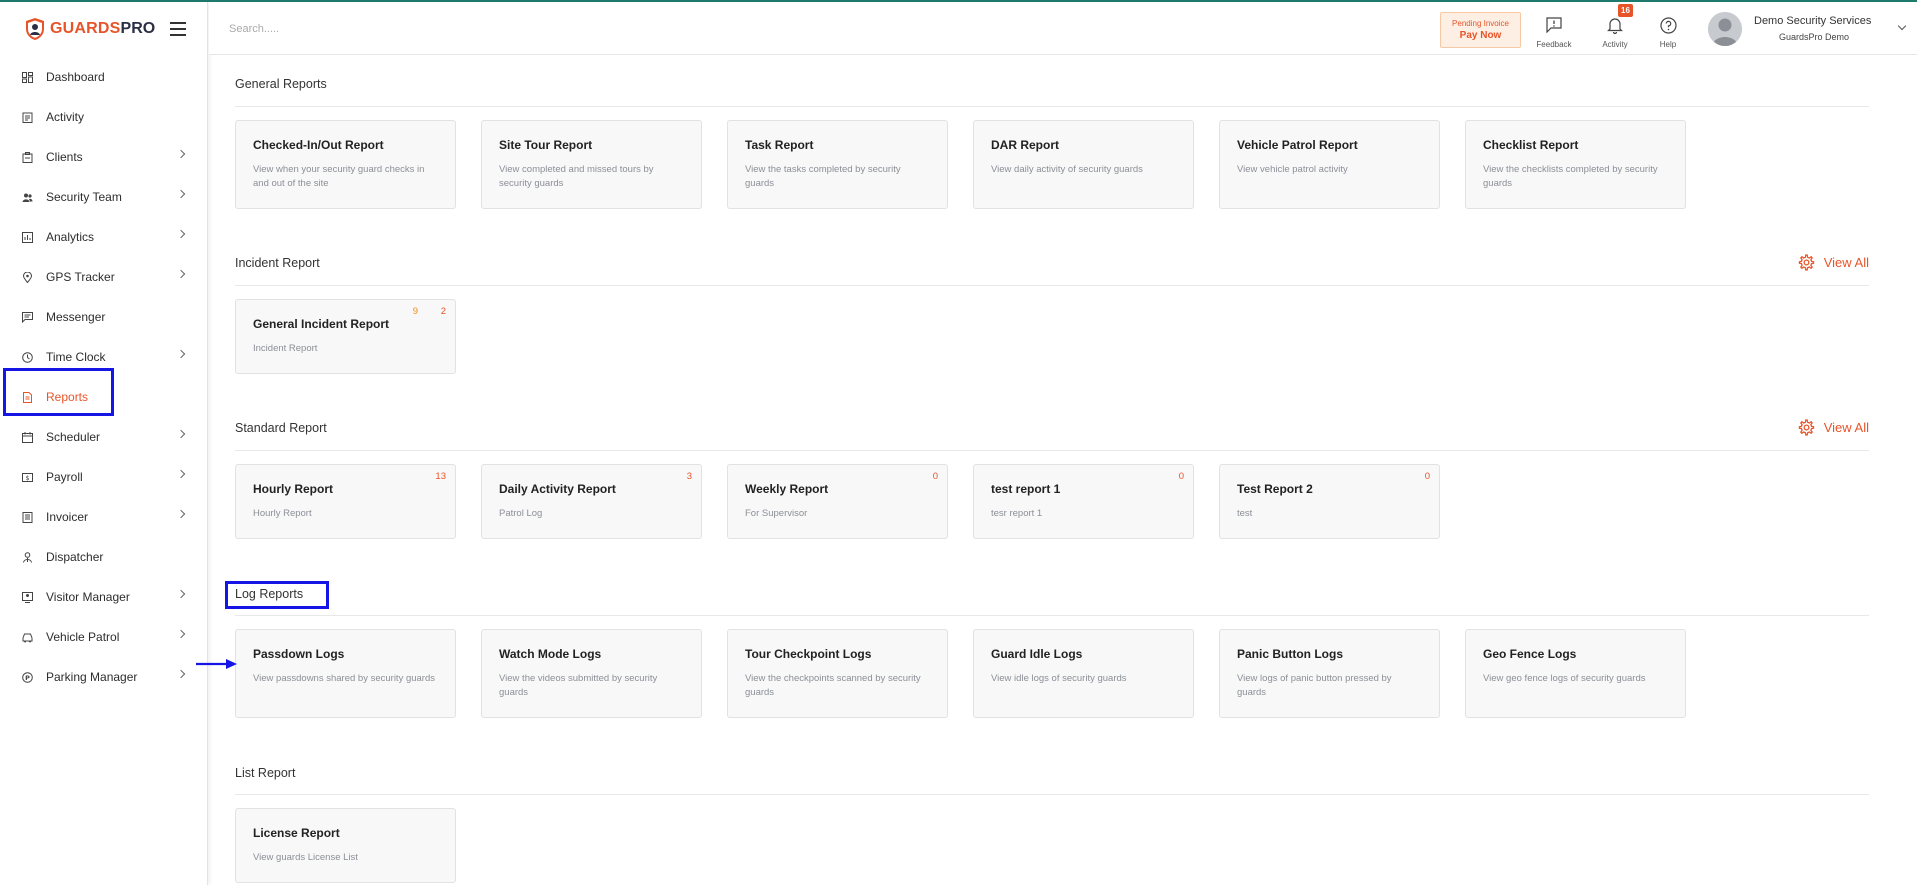 The image size is (1917, 885). What do you see at coordinates (557, 489) in the screenshot?
I see `card-title: Daily Activity Report` at bounding box center [557, 489].